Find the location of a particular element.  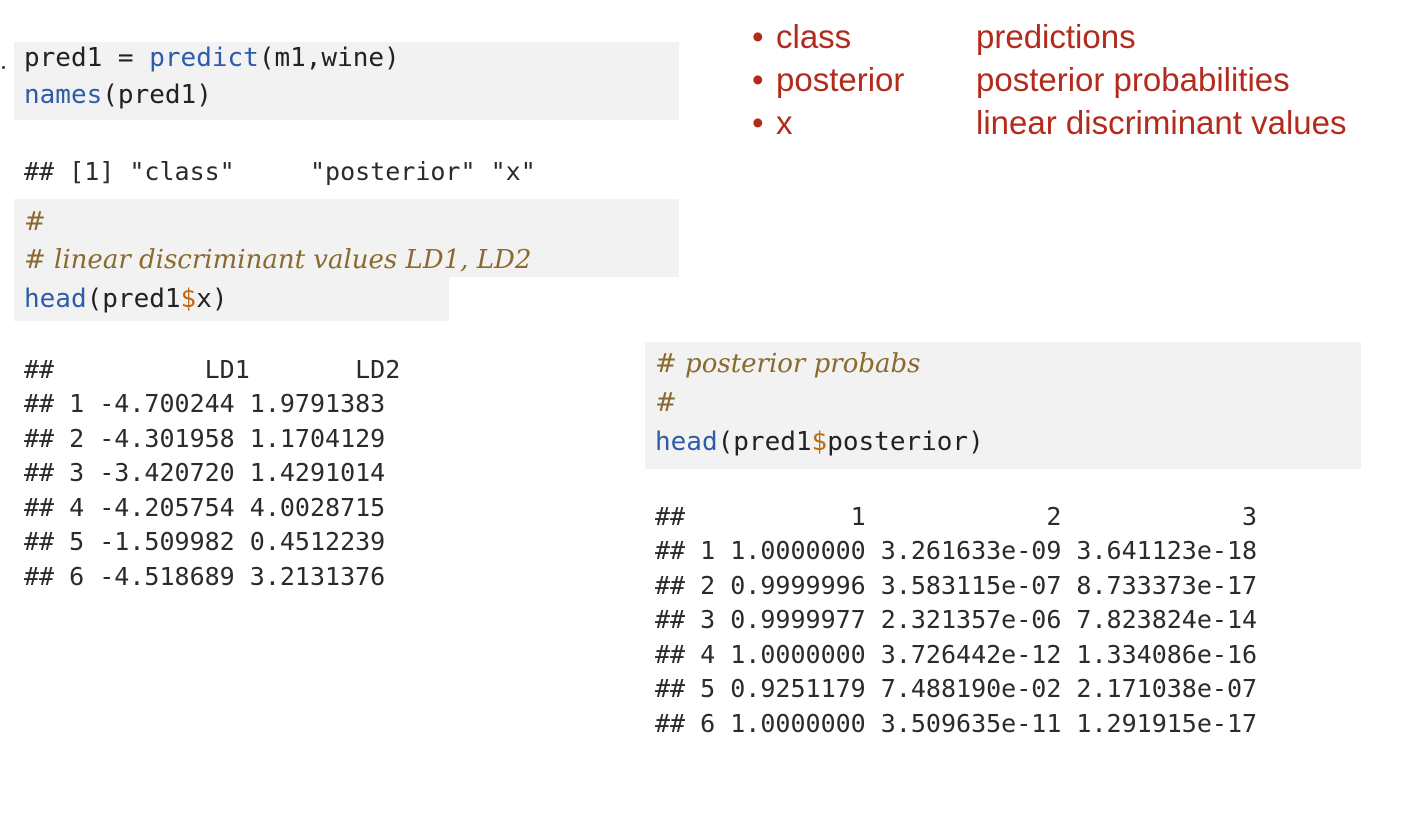

code-line-names: names(pred1) is located at coordinates (118, 95).